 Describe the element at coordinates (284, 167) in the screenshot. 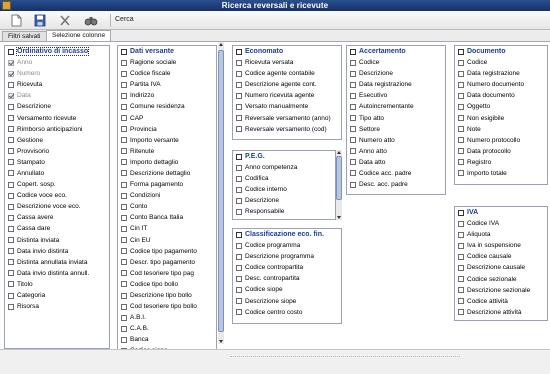

I see `column-option: Anno competenza` at that location.